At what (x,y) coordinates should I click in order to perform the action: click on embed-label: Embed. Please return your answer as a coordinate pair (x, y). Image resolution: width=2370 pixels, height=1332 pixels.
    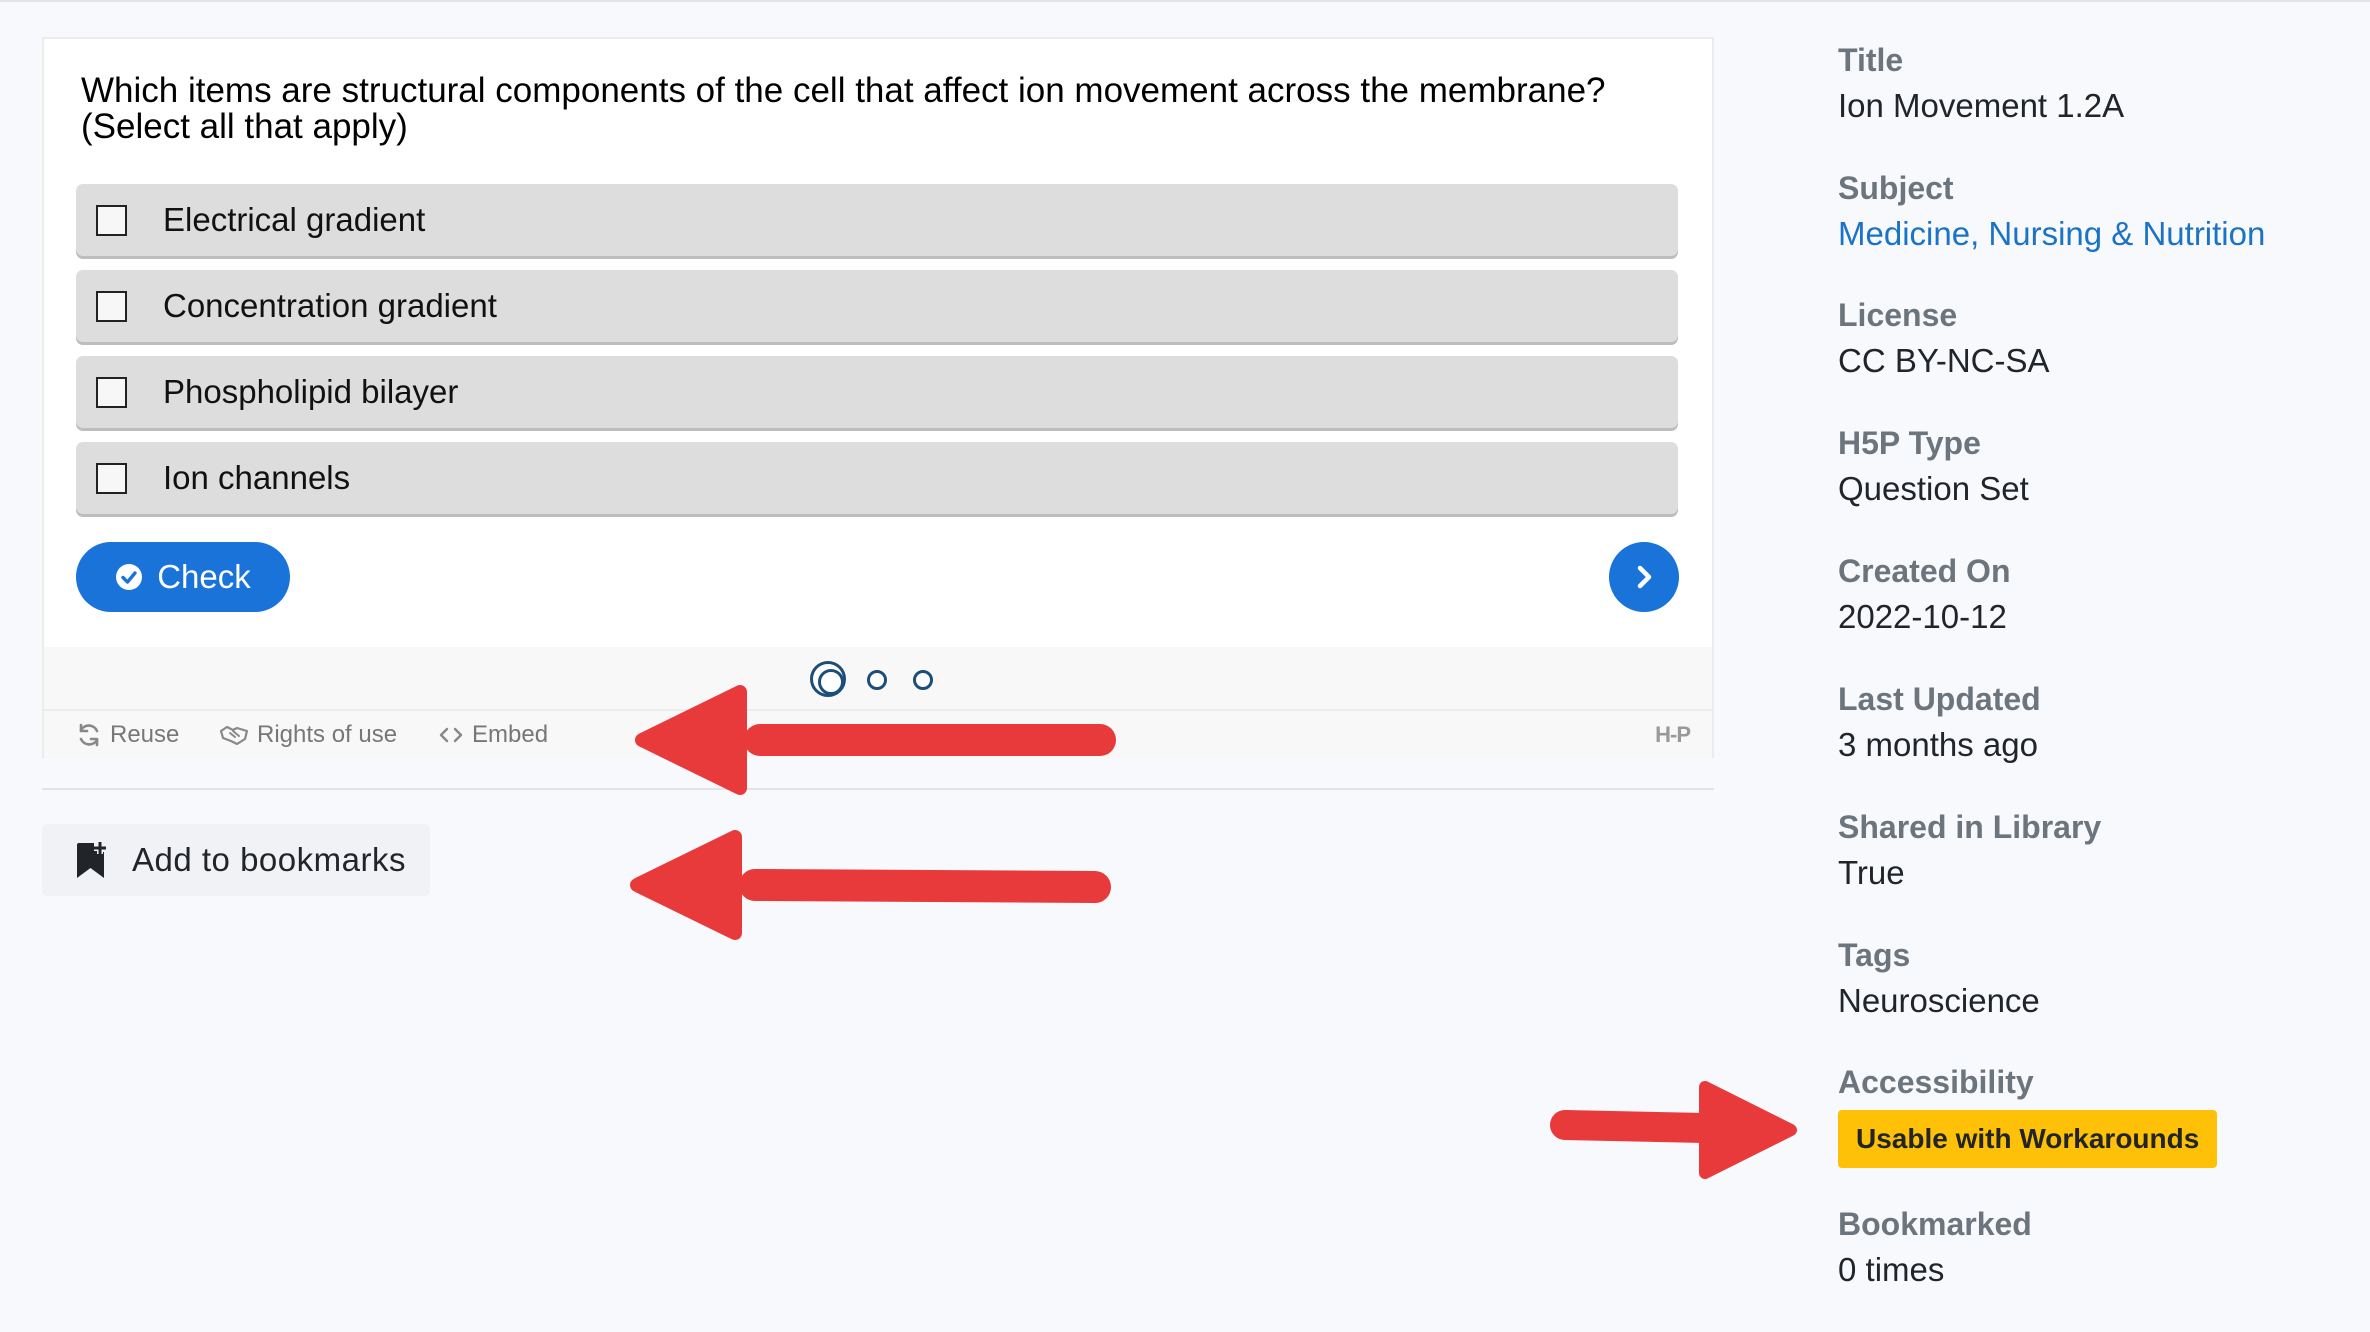
    Looking at the image, I should click on (510, 734).